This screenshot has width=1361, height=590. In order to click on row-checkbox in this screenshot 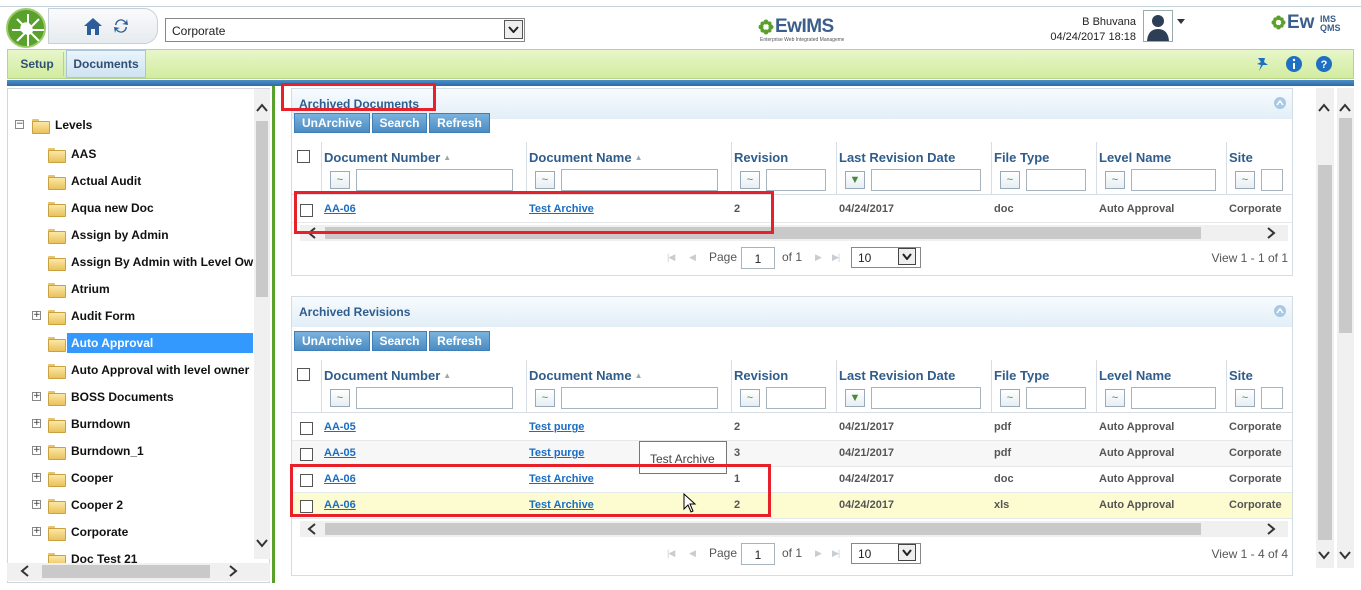, I will do `click(306, 428)`.